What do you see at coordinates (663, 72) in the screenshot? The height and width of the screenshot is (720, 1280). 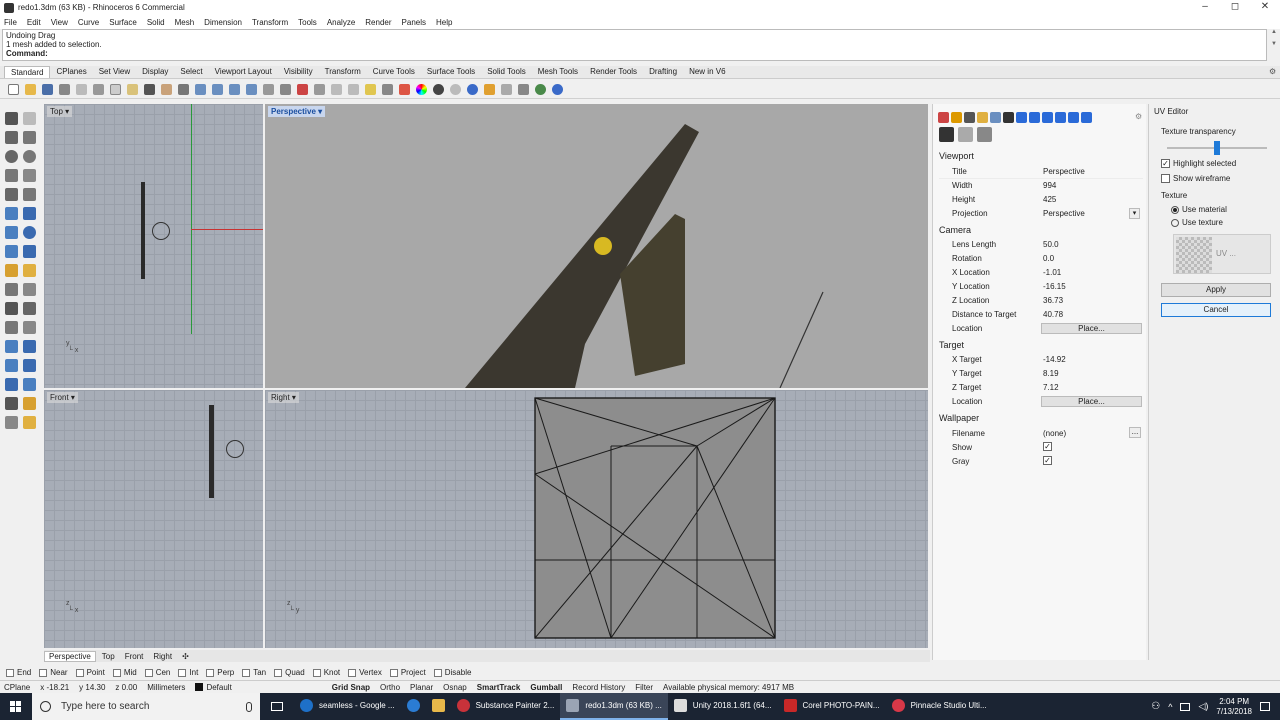 I see `tab-drafting: Drafting` at bounding box center [663, 72].